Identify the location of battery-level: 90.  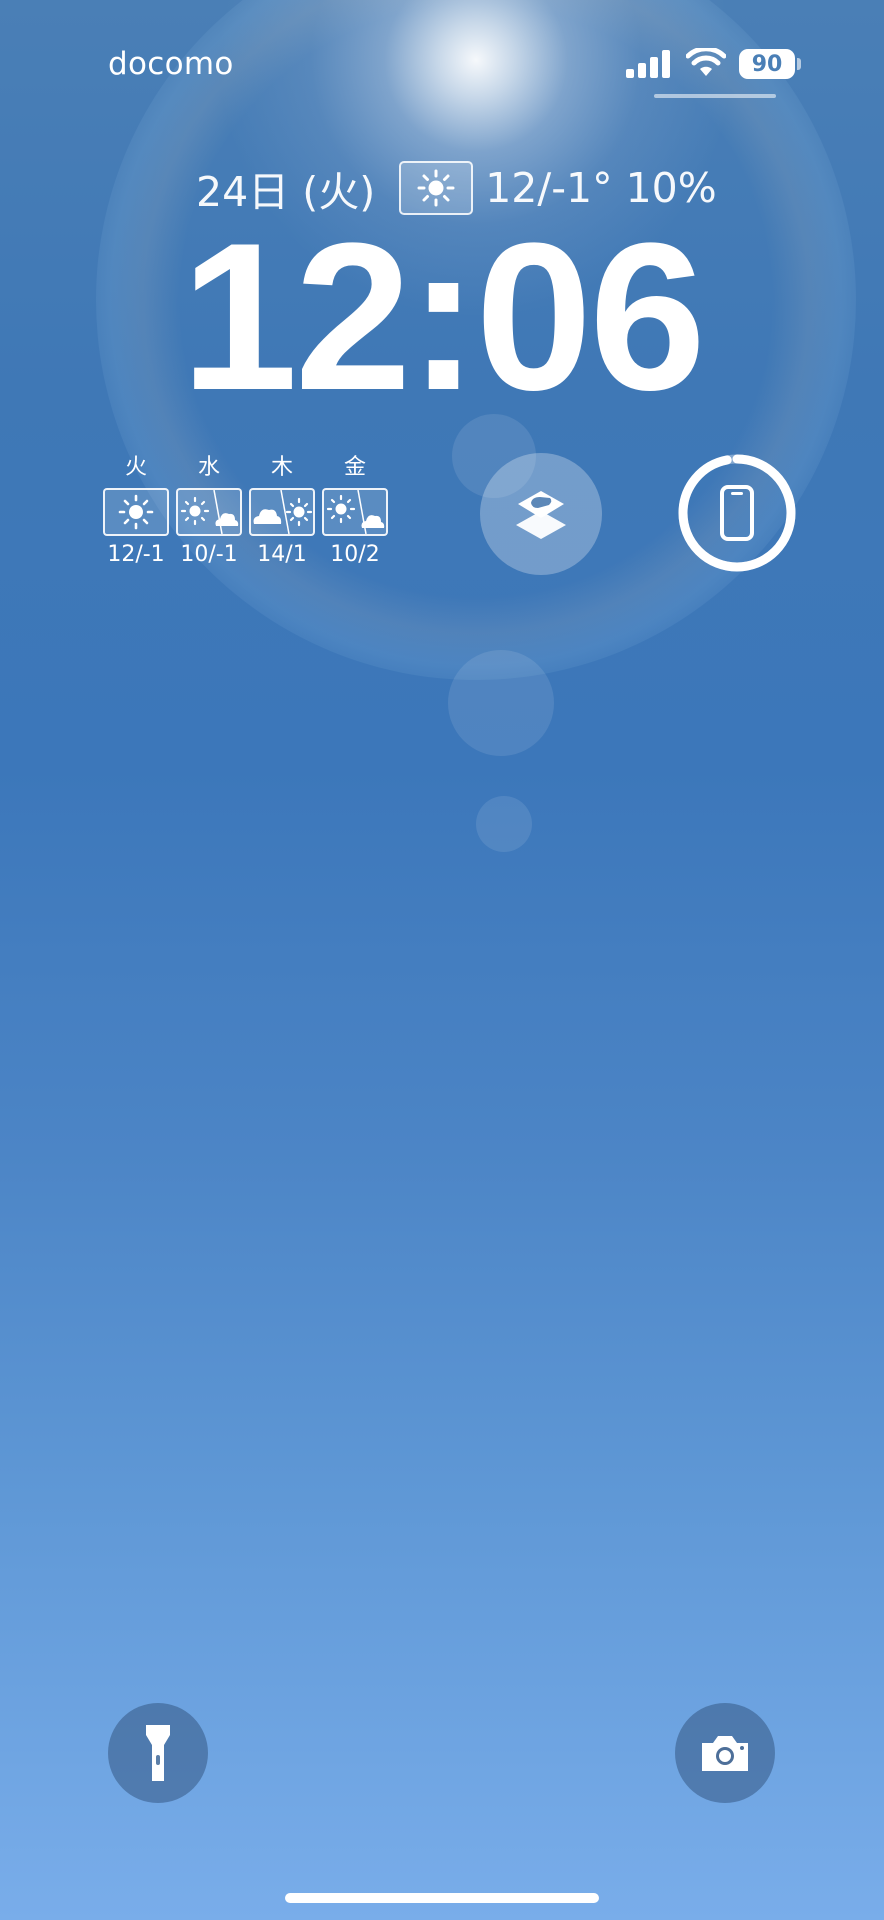
(767, 64).